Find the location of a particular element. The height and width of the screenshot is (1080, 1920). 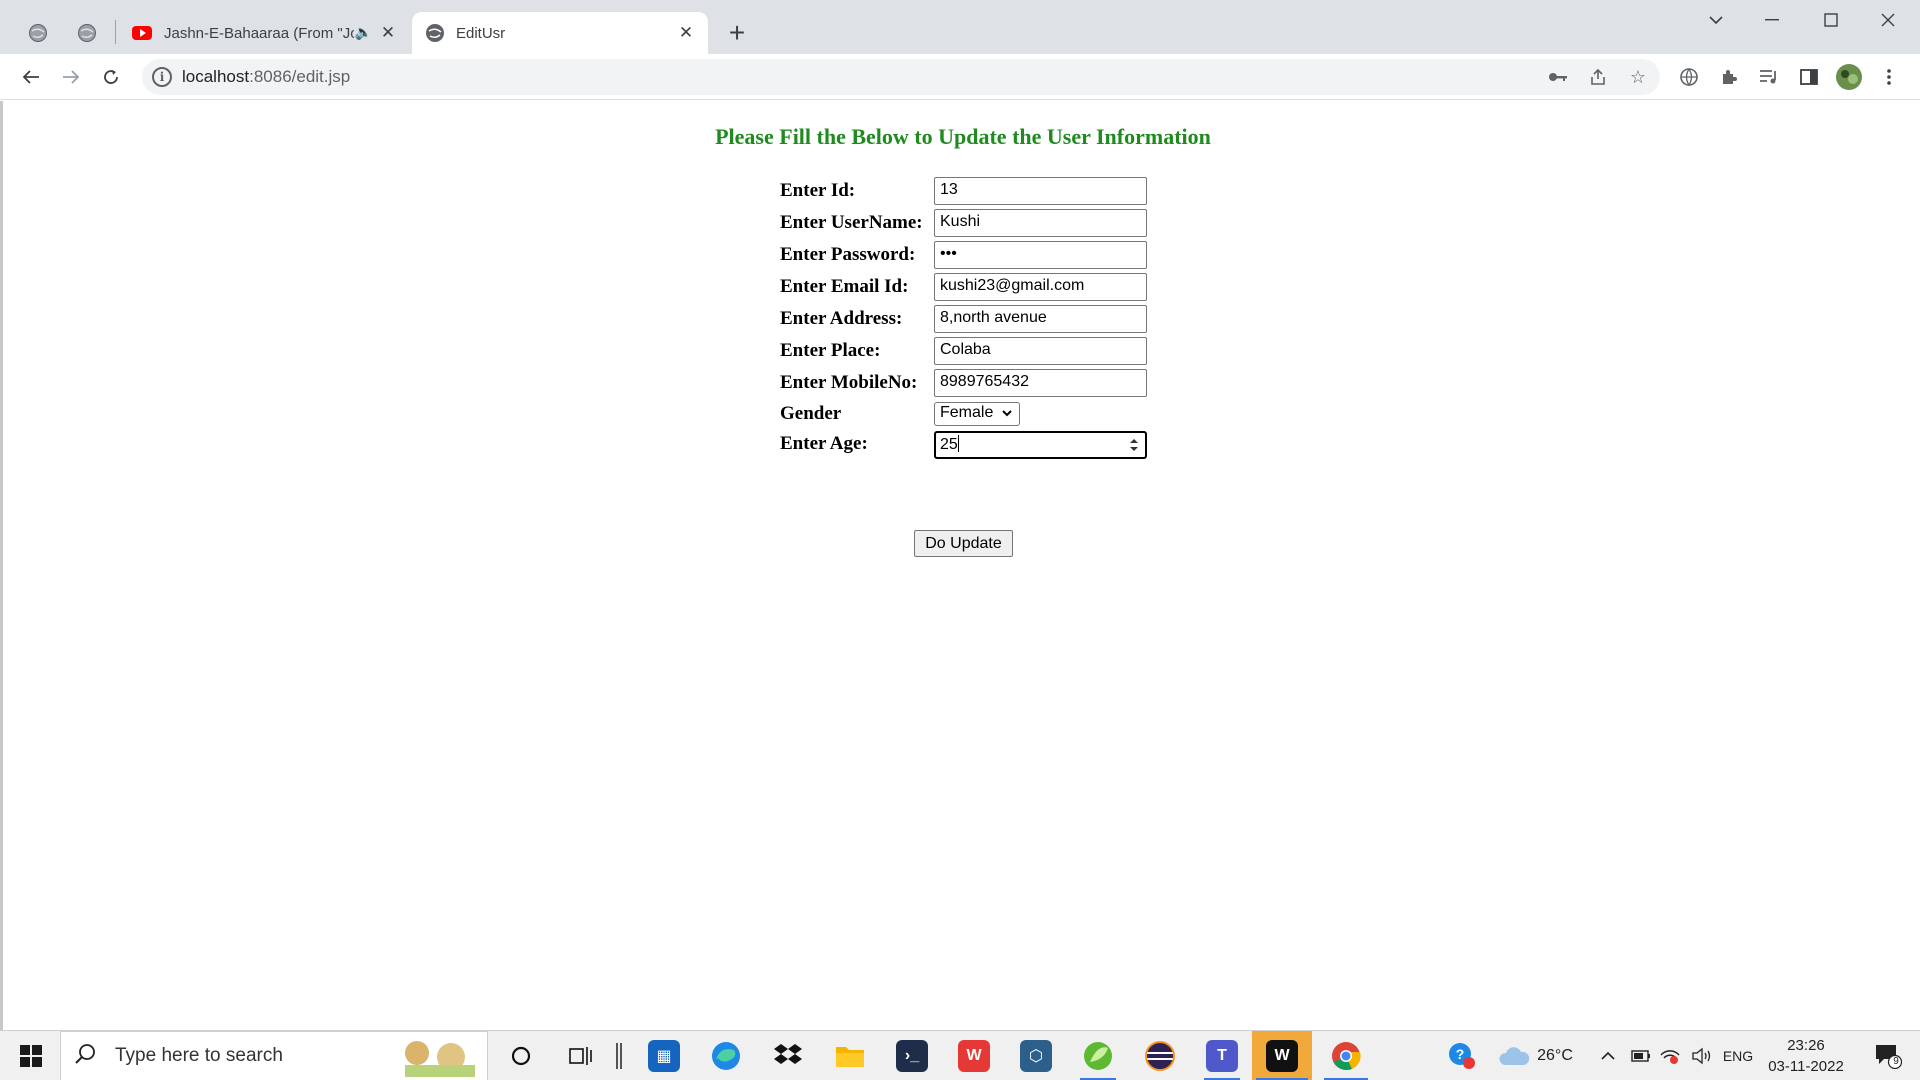

bookmark-star-icon: ☆ is located at coordinates (1638, 77).